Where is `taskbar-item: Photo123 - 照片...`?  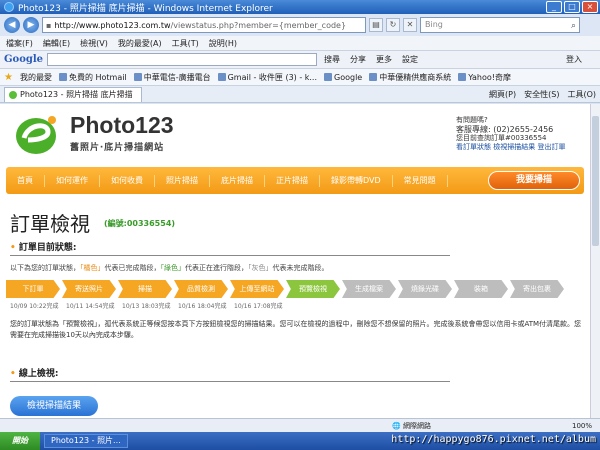 taskbar-item: Photo123 - 照片... is located at coordinates (86, 441).